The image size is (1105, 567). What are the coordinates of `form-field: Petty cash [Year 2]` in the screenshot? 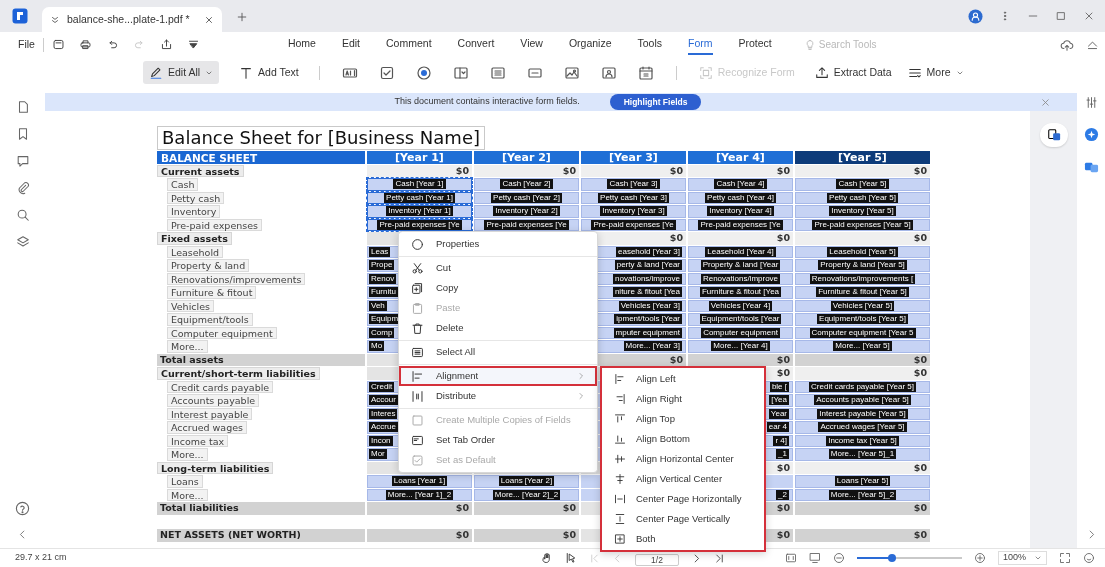 It's located at (526, 197).